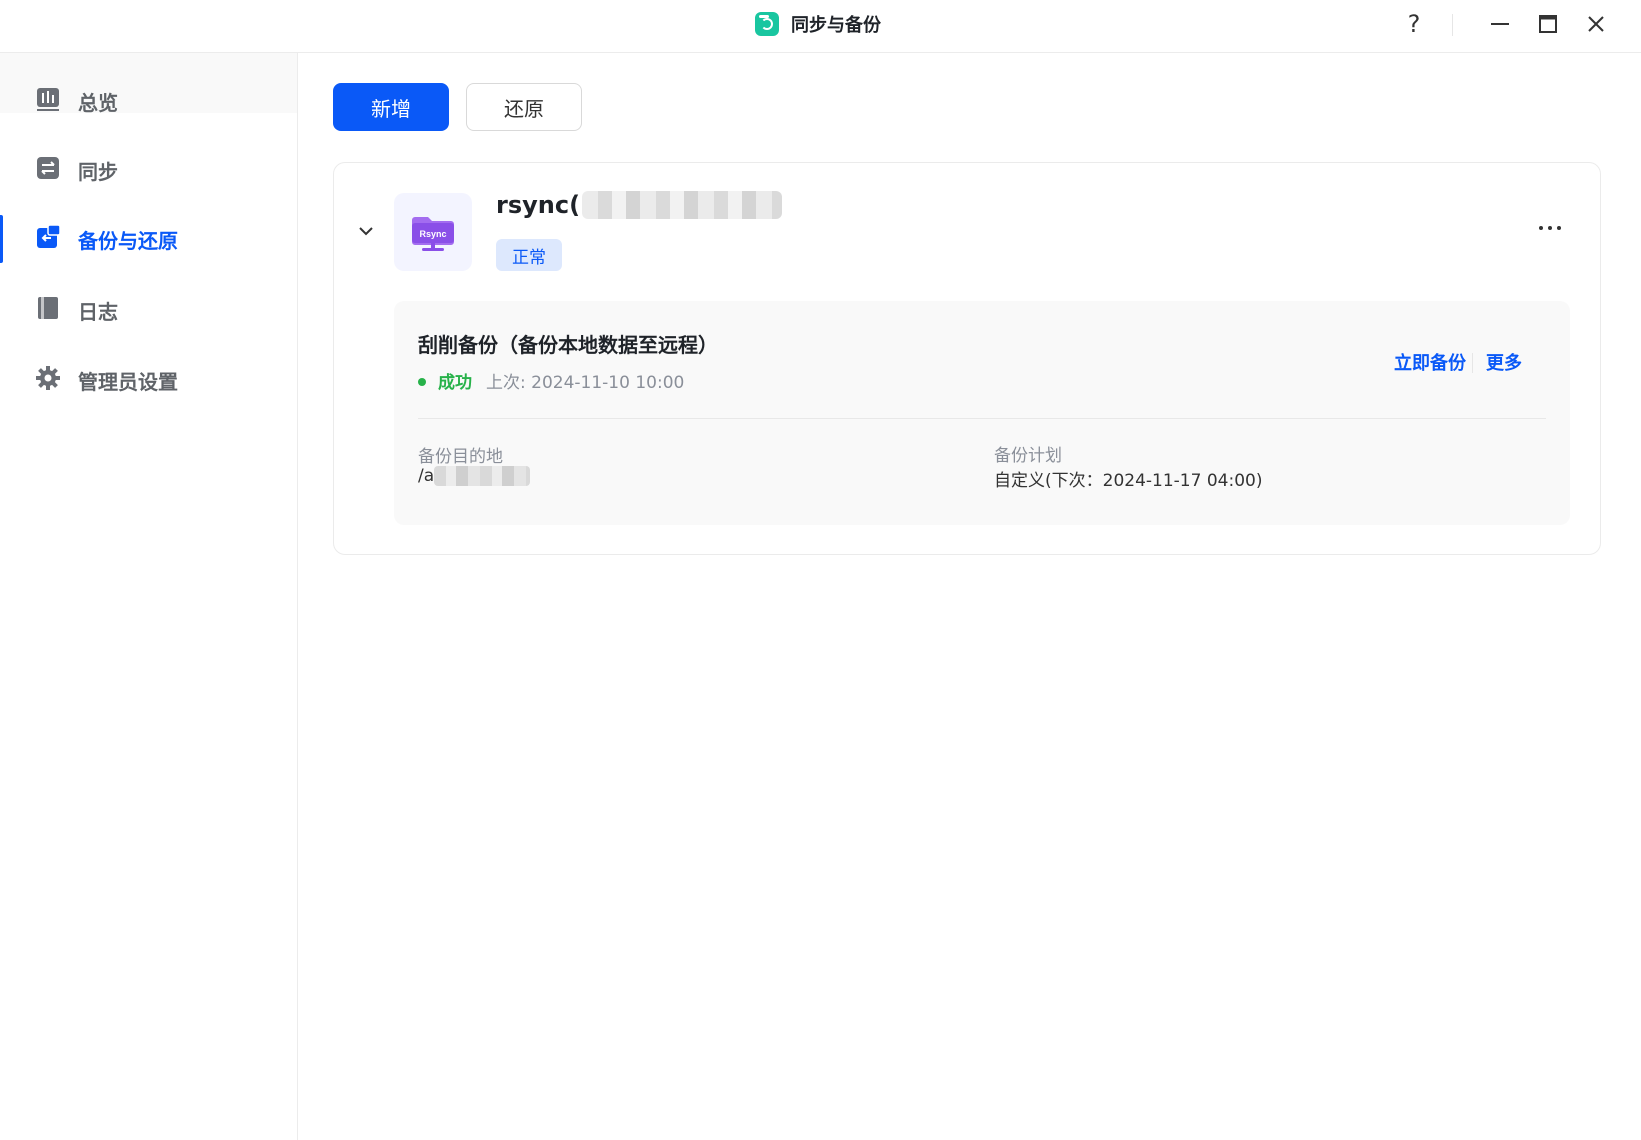 The image size is (1641, 1140). Describe the element at coordinates (148, 296) in the screenshot. I see `sidebar-item-logs: 日志` at that location.